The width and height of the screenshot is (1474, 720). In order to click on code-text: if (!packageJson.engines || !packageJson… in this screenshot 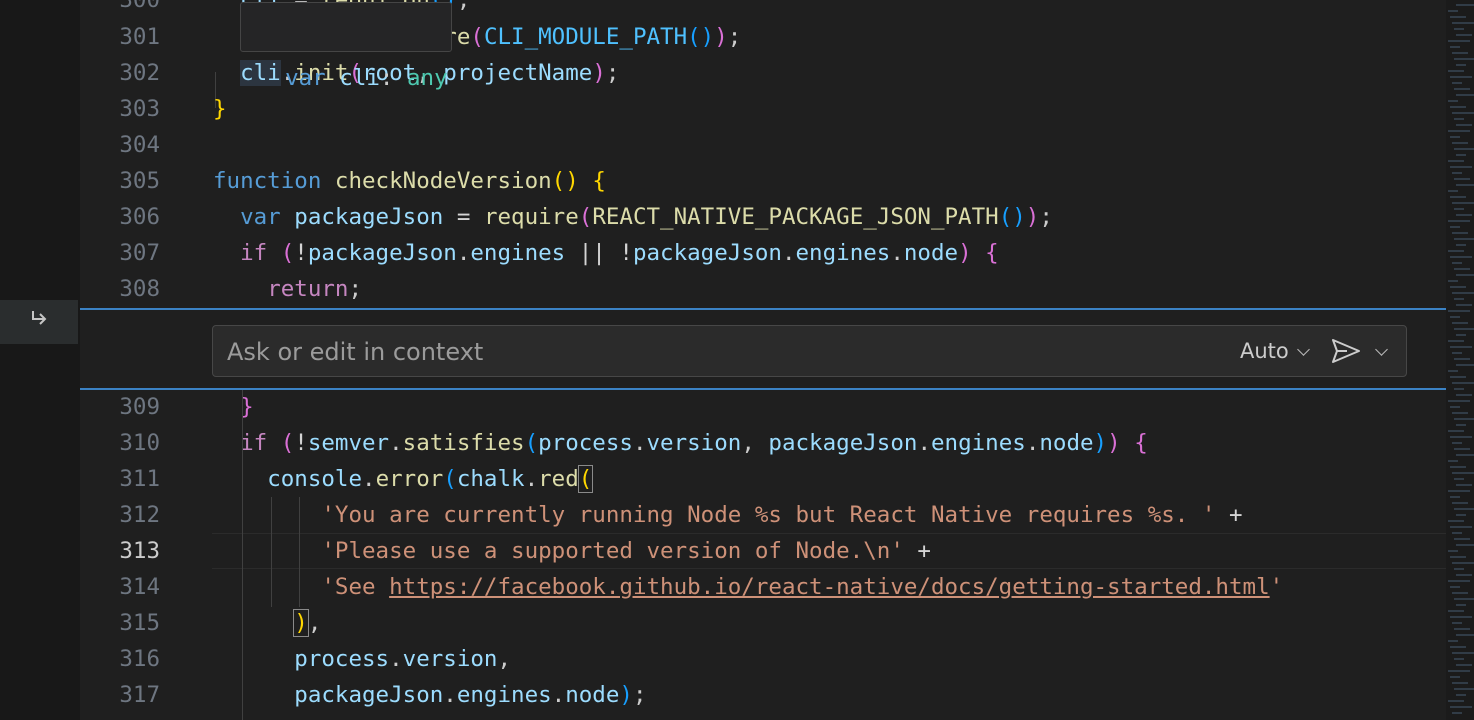, I will do `click(606, 253)`.